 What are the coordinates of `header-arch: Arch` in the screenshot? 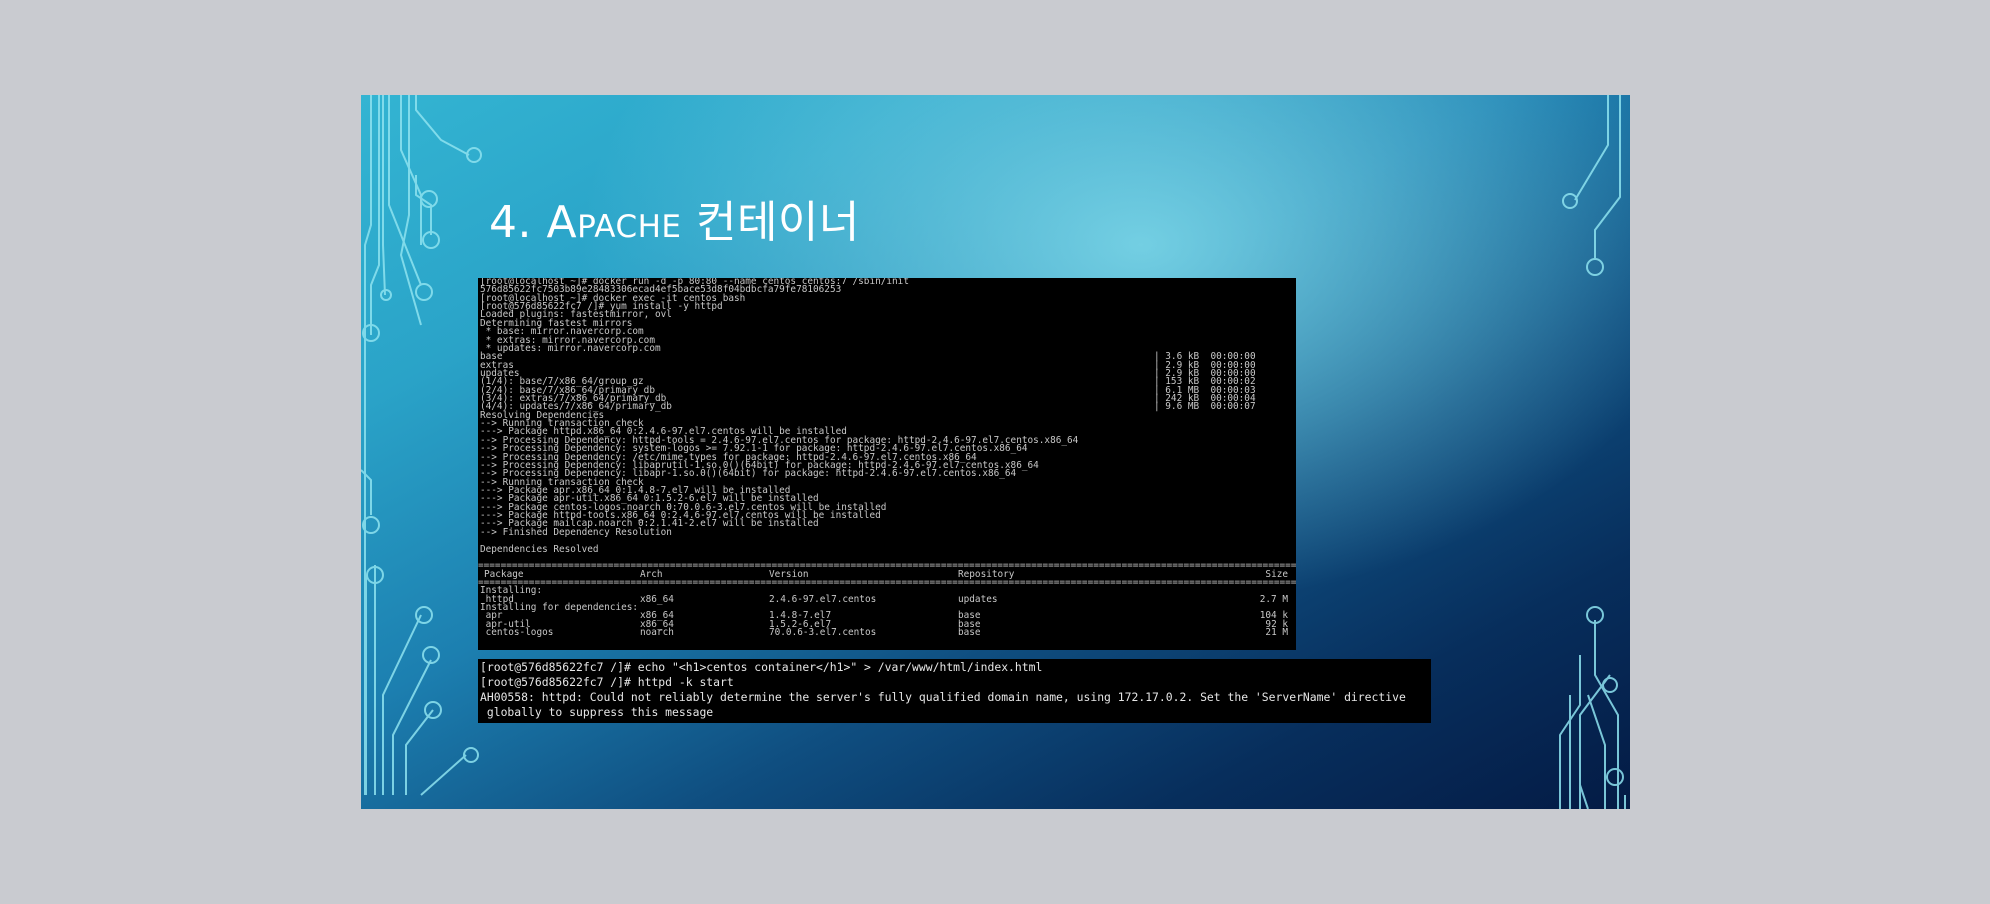 It's located at (651, 574).